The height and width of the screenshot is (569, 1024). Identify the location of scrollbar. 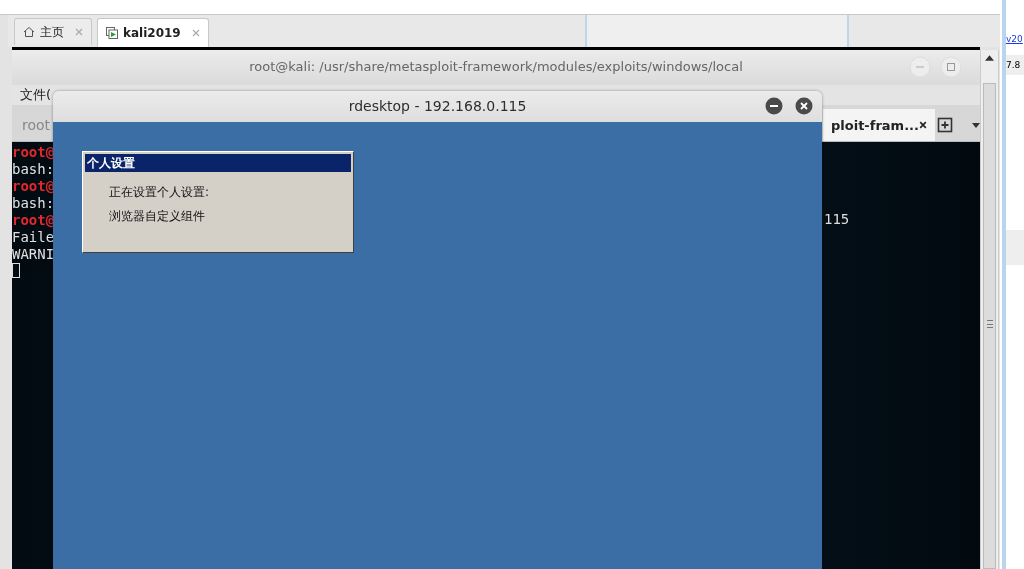
(989, 309).